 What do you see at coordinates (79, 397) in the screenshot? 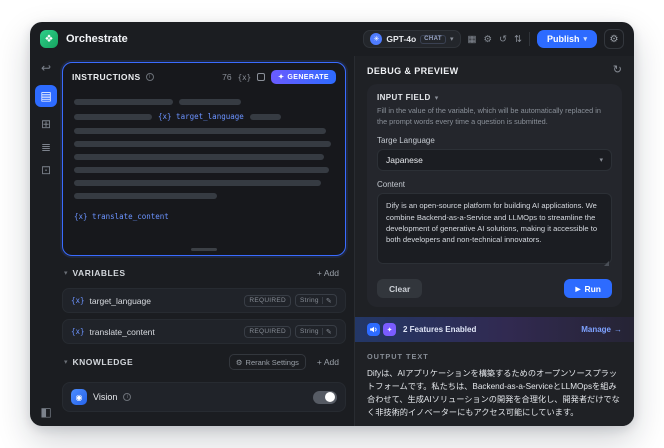
I see `eye-icon: ◉` at bounding box center [79, 397].